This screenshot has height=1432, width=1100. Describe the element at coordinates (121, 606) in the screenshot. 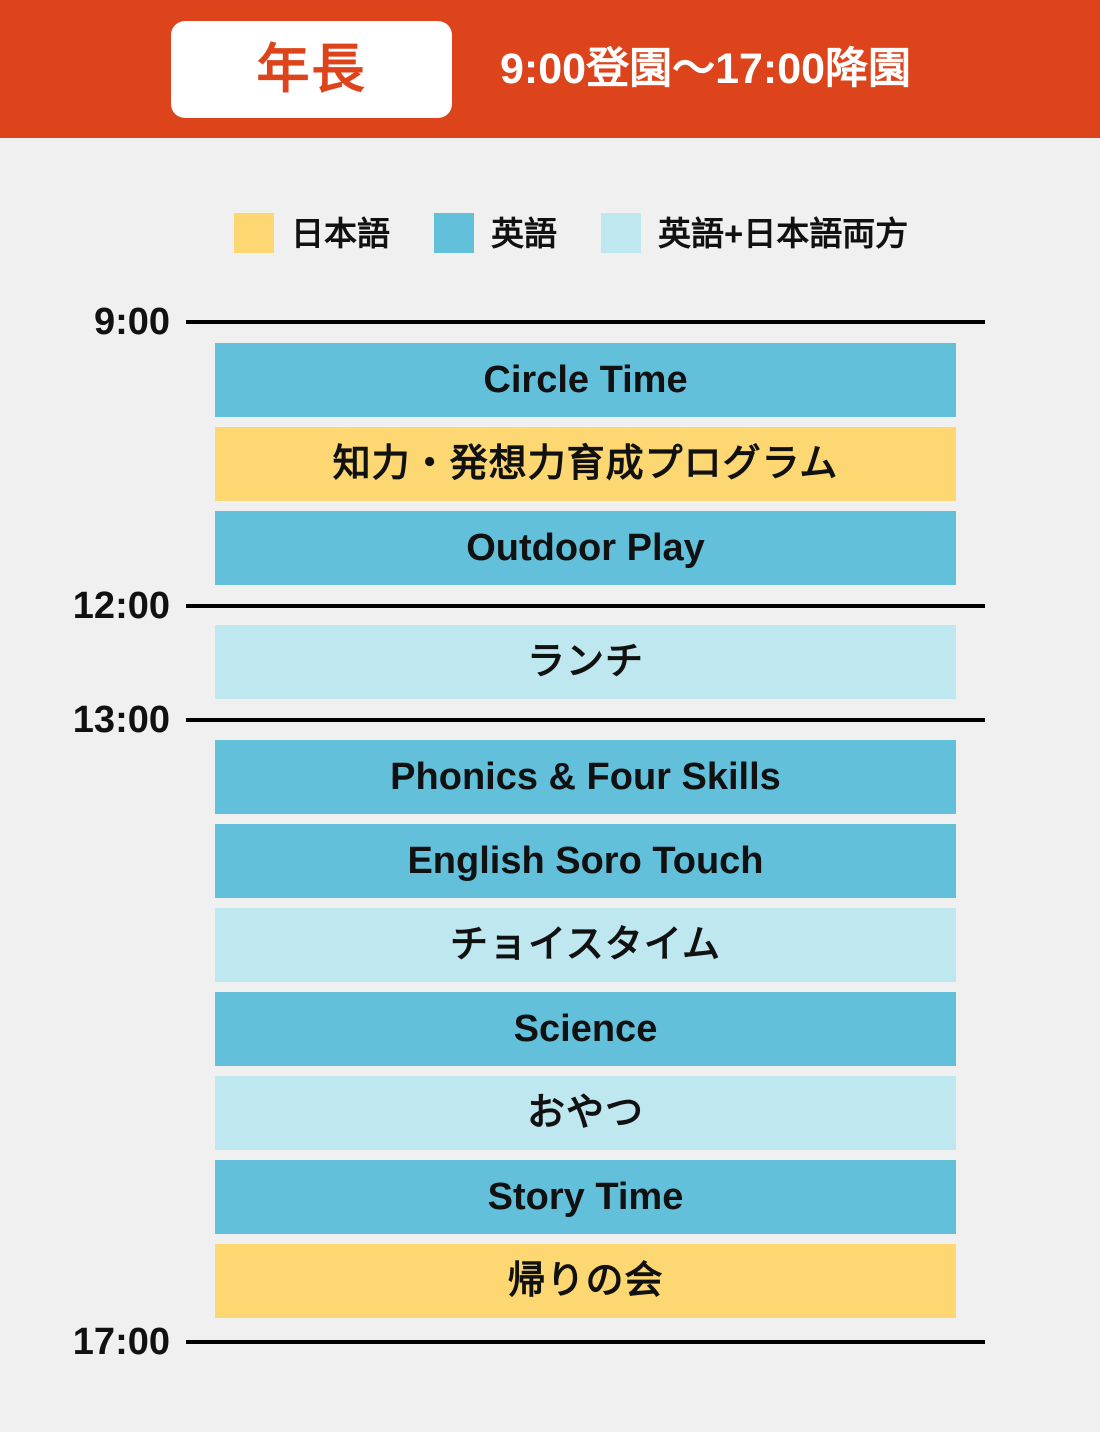

I see `time-label: 12:00` at that location.